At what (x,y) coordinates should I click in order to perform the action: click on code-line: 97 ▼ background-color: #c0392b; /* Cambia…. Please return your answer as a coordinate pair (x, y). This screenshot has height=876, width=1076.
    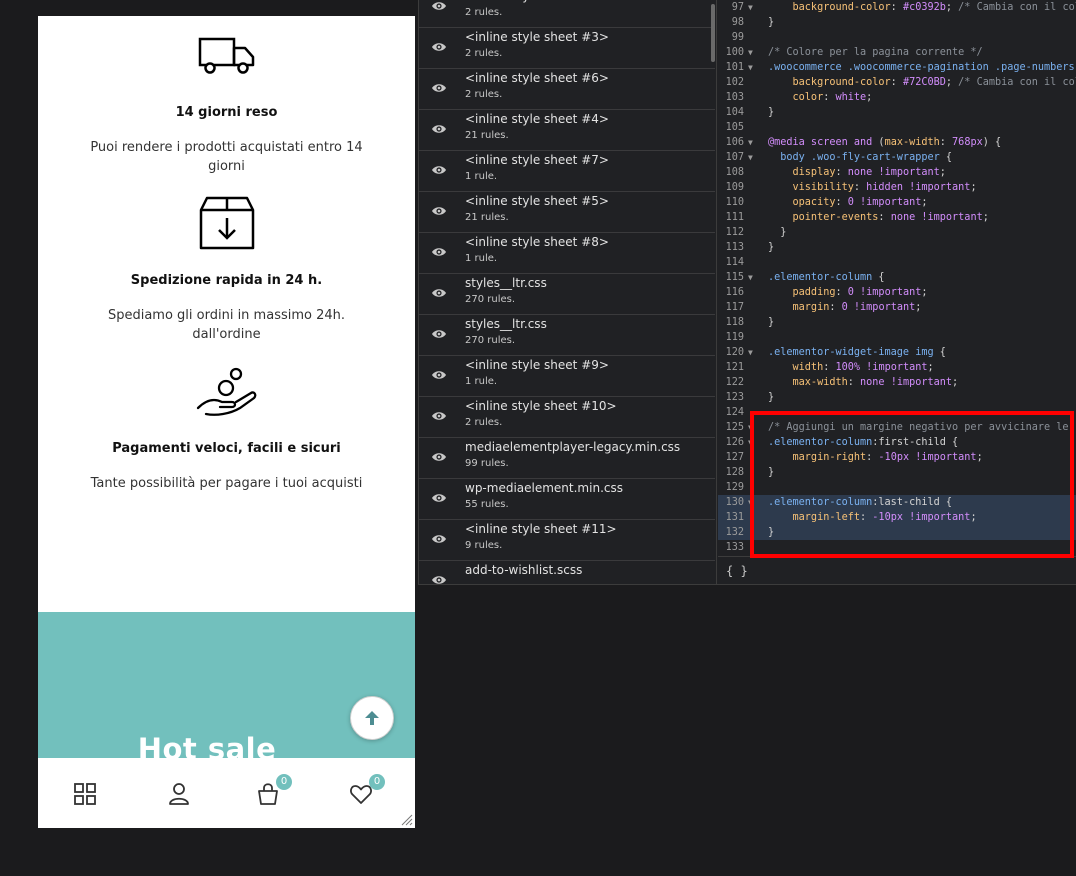
    Looking at the image, I should click on (897, 7).